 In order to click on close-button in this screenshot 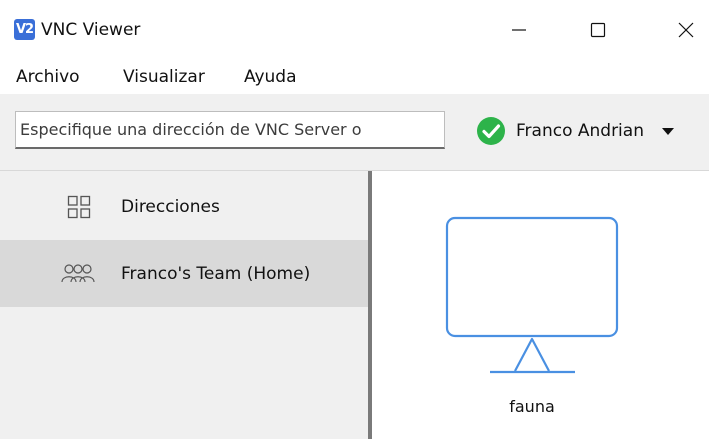, I will do `click(686, 30)`.